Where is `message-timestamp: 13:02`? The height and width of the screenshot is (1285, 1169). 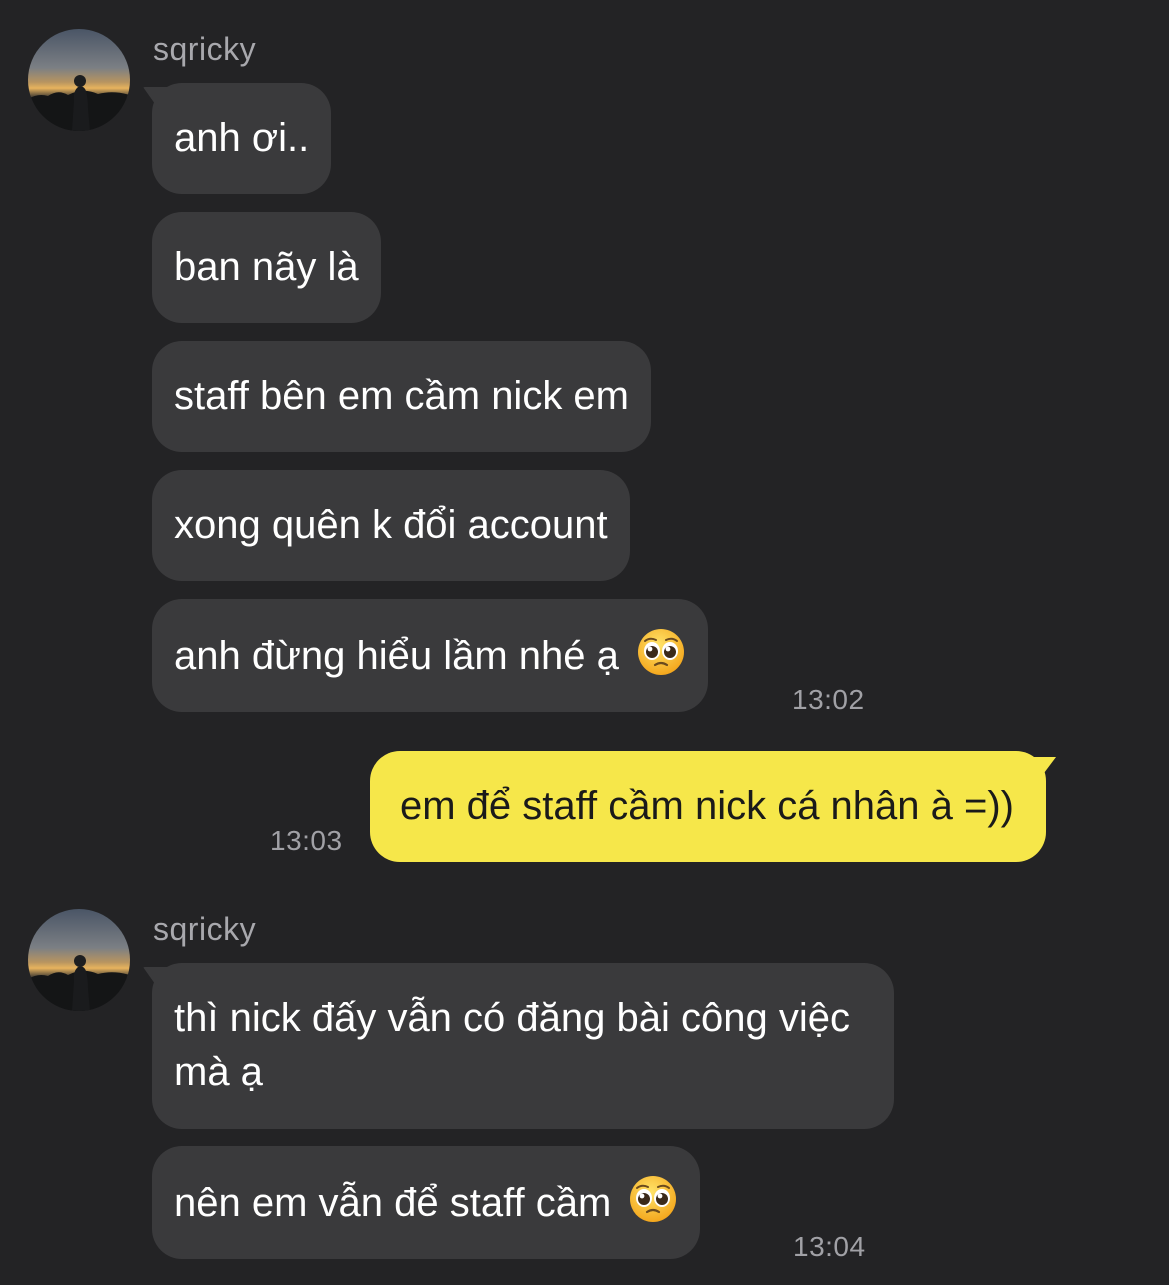
message-timestamp: 13:02 is located at coordinates (828, 699).